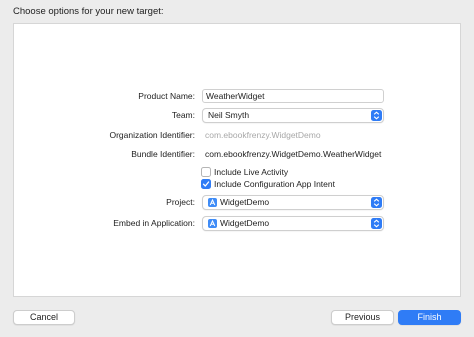 The height and width of the screenshot is (337, 474). What do you see at coordinates (44, 317) in the screenshot?
I see `cancel-button: Cancel` at bounding box center [44, 317].